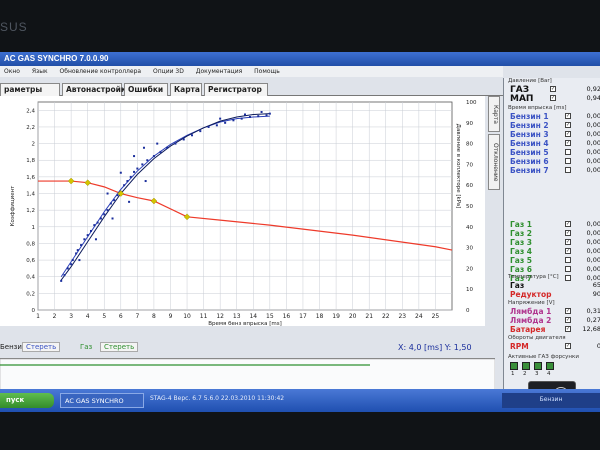  What do you see at coordinates (537, 108) in the screenshot?
I see `injection-time-title: Время впрыска [ms]` at bounding box center [537, 108].